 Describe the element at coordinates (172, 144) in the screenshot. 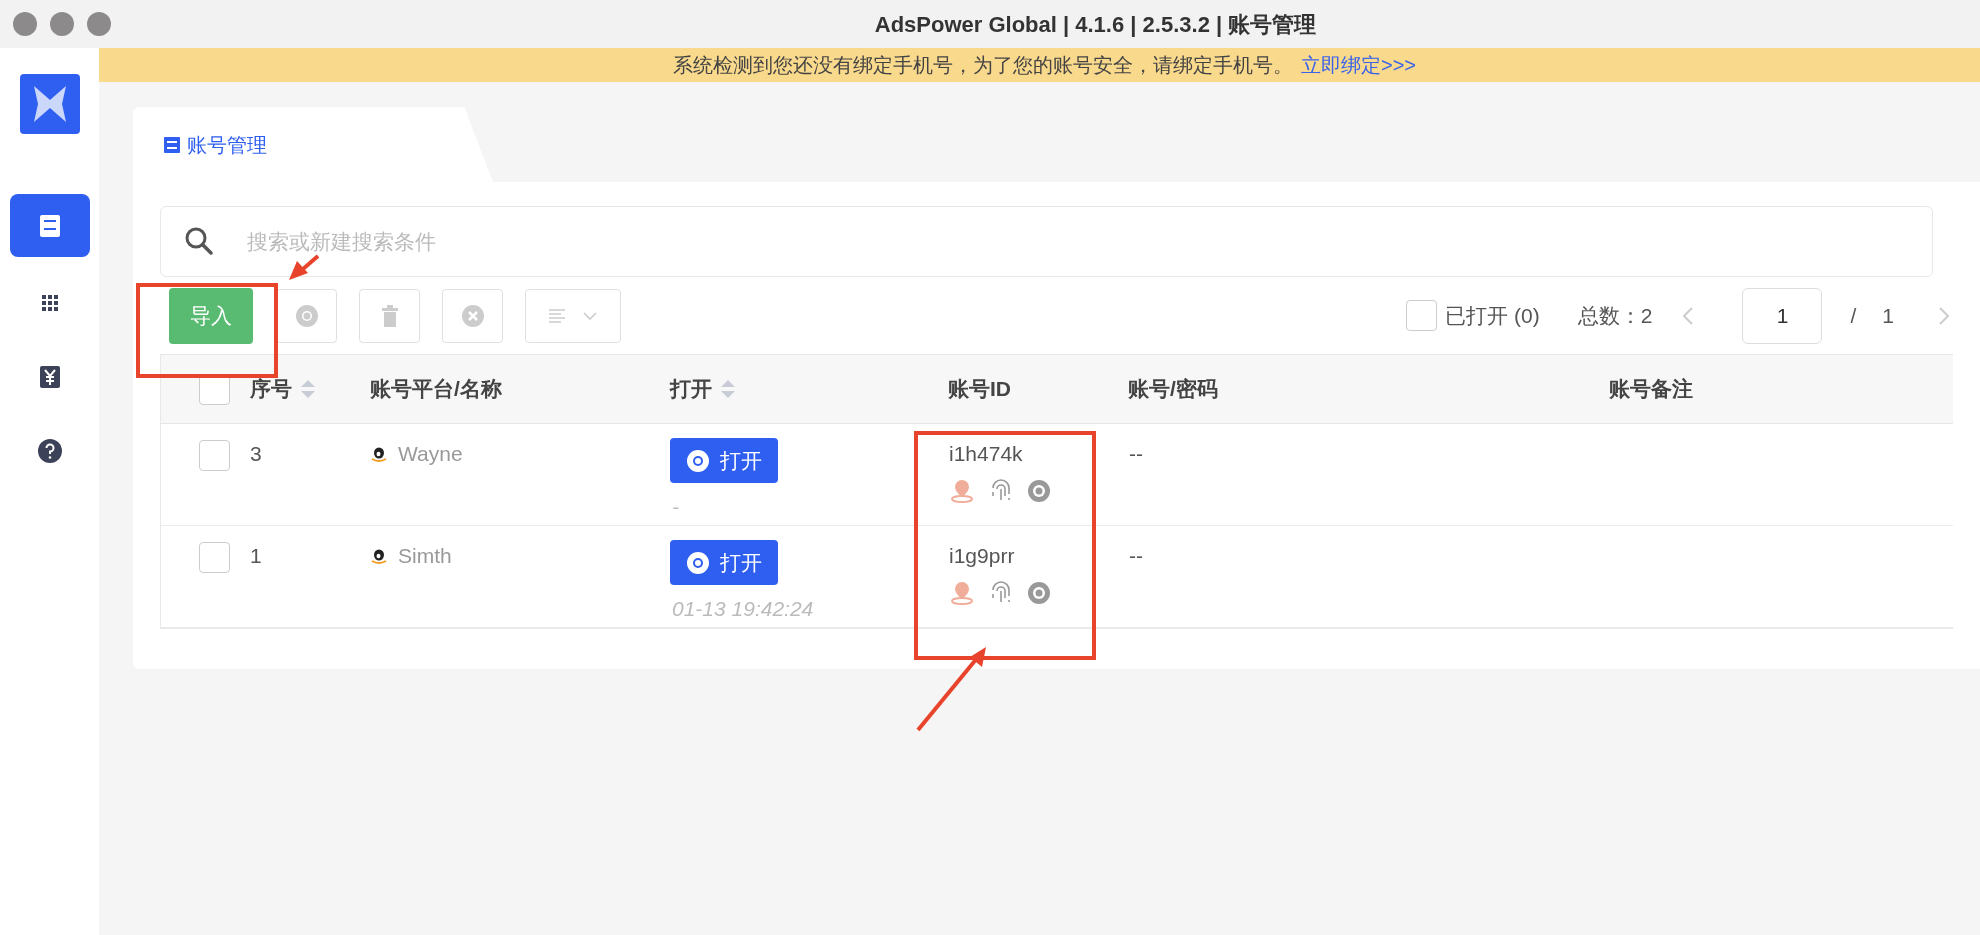

I see `document-icon` at that location.